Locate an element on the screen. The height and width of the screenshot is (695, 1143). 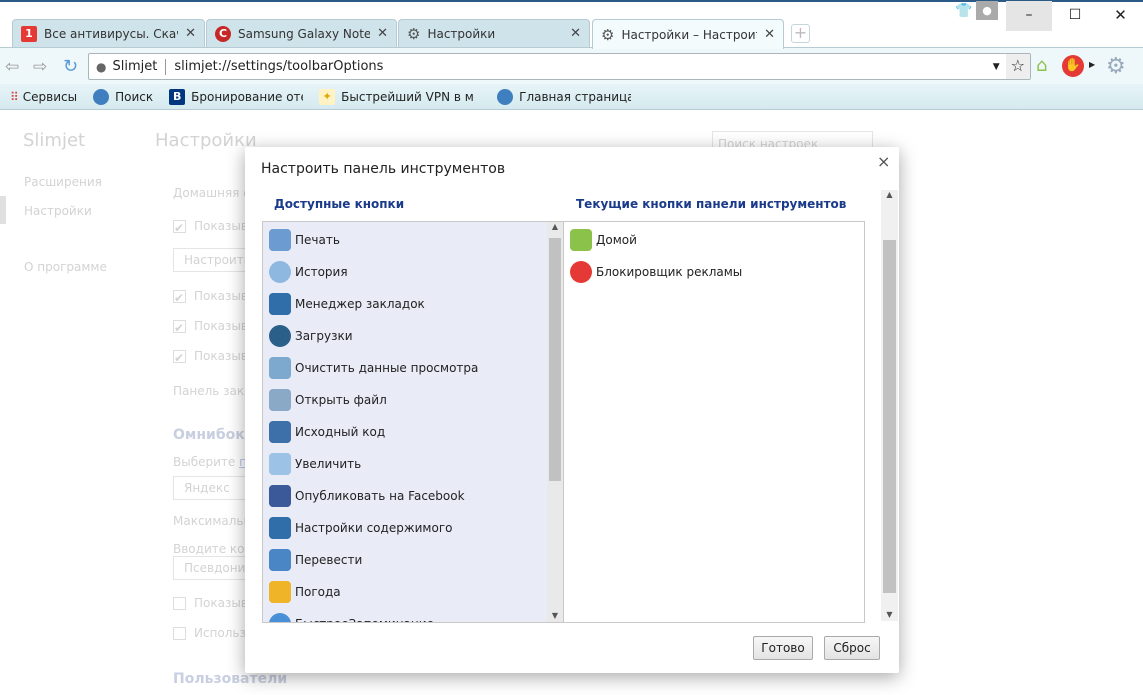
reset-button: Сброс is located at coordinates (852, 648).